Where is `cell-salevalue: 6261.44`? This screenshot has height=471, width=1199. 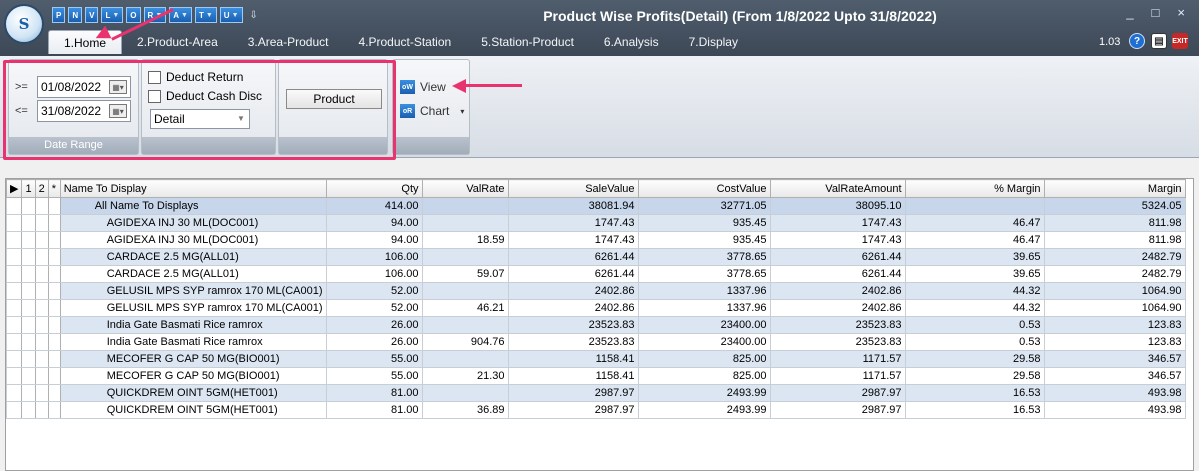
cell-salevalue: 6261.44 is located at coordinates (573, 274).